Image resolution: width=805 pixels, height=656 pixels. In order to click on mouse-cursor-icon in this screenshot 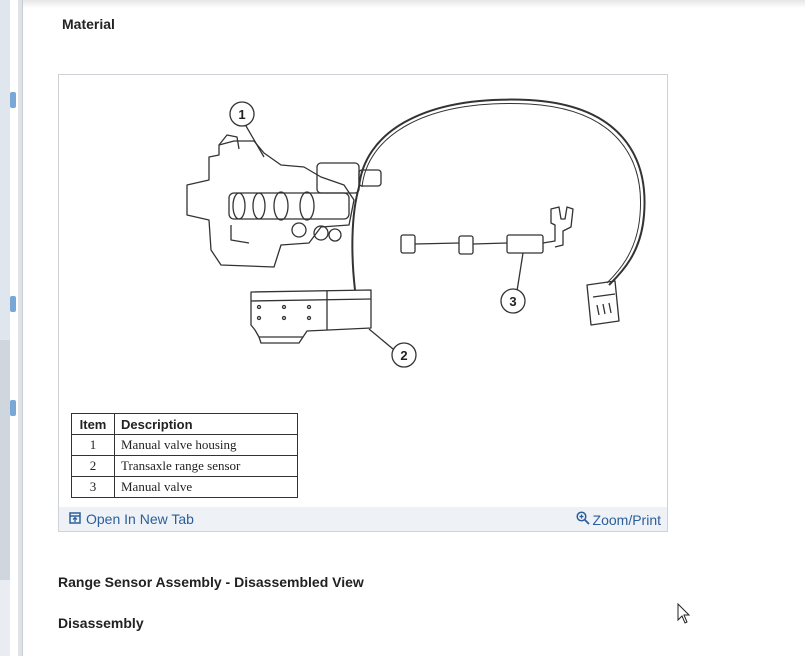, I will do `click(684, 613)`.